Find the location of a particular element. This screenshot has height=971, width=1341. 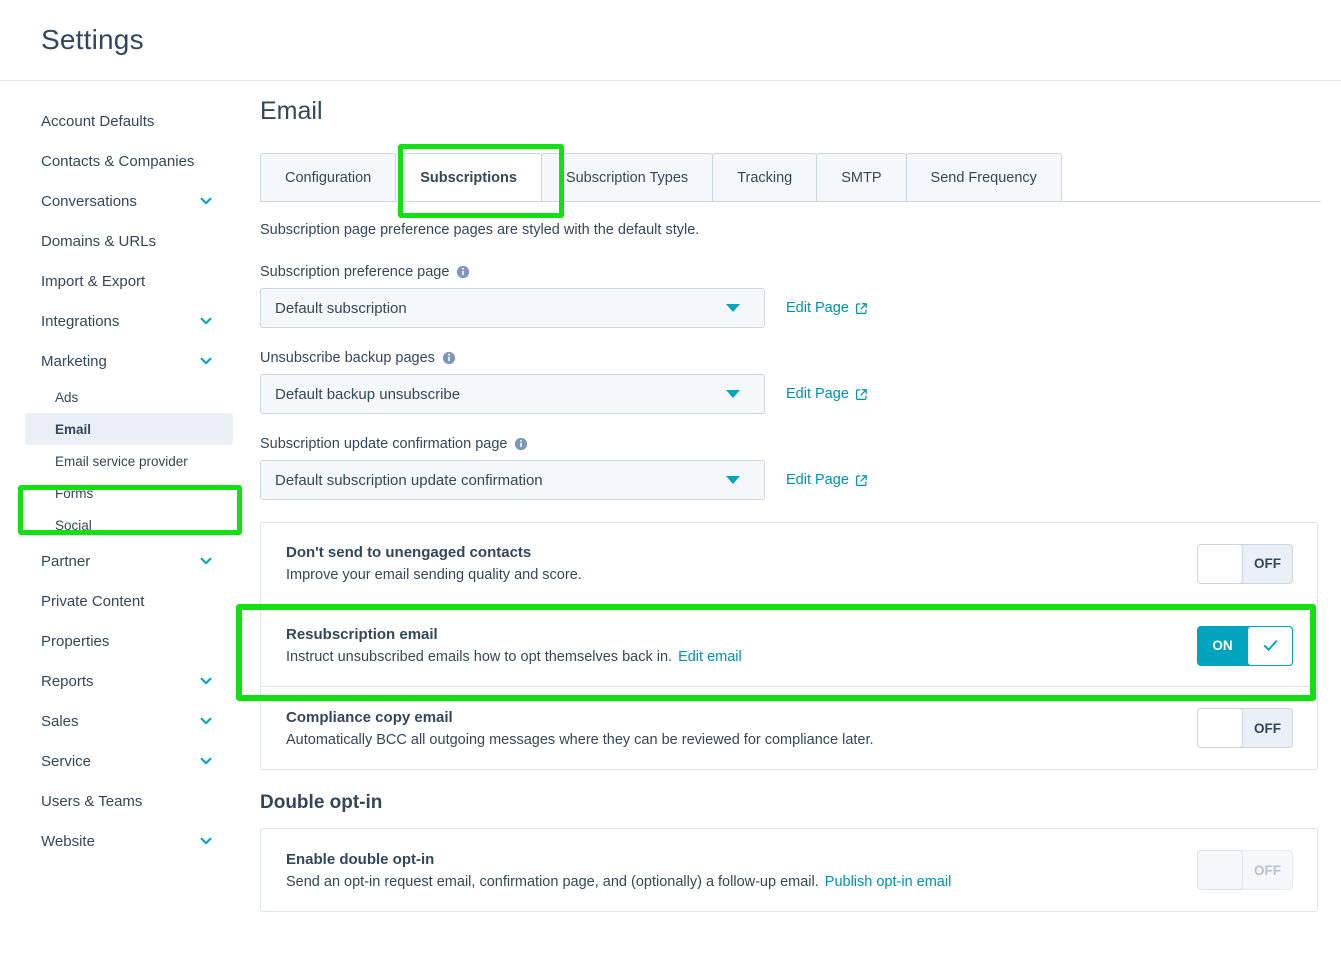

toggle-switch: ON is located at coordinates (1245, 645).